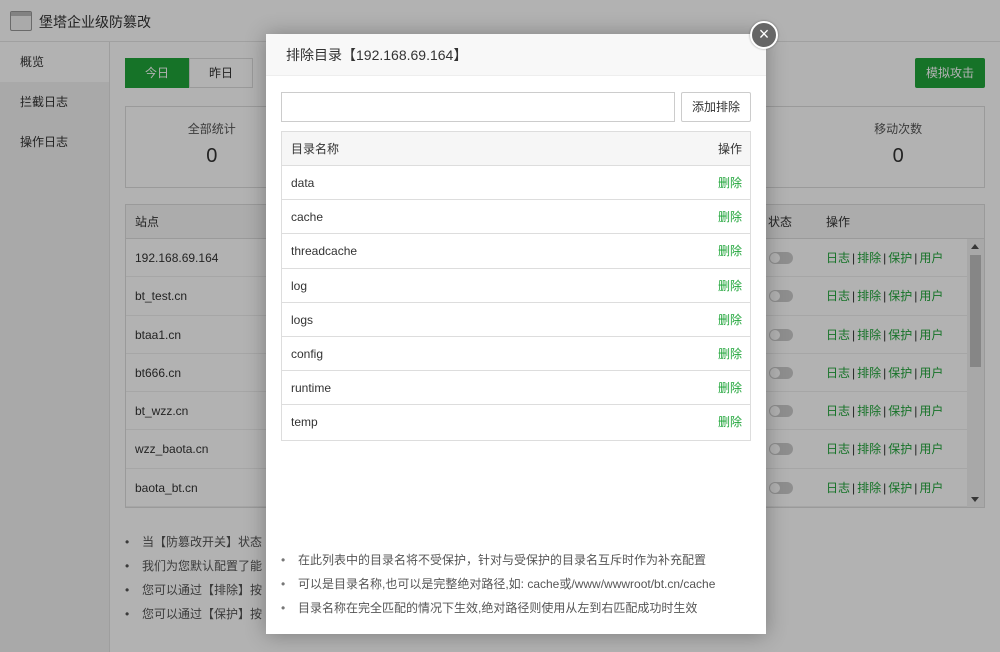 The width and height of the screenshot is (1000, 652). I want to click on directory-name: temp, so click(304, 422).